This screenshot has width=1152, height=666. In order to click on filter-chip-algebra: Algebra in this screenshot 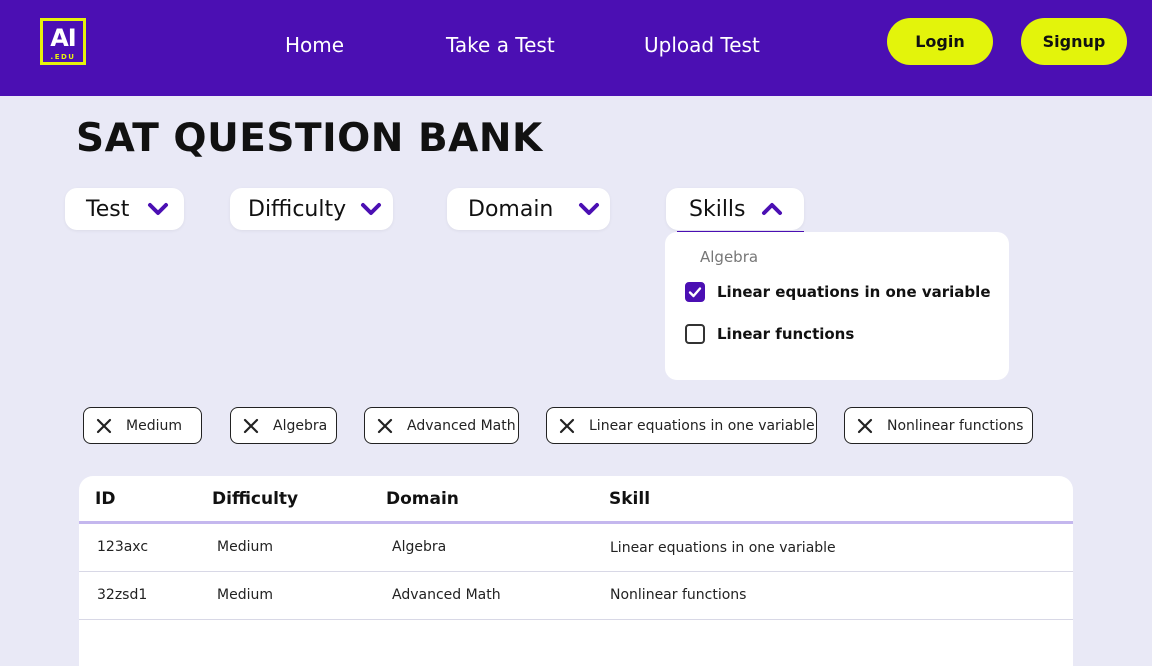, I will do `click(283, 425)`.